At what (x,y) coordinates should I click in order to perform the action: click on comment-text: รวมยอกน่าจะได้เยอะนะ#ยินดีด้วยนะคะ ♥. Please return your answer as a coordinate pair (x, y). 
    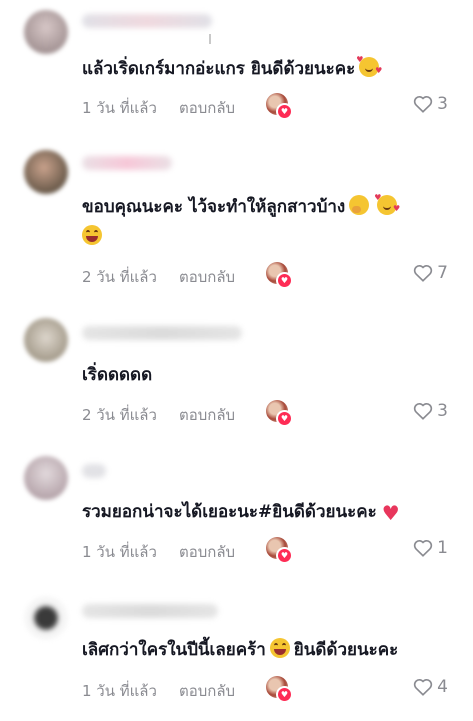
    Looking at the image, I should click on (267, 512).